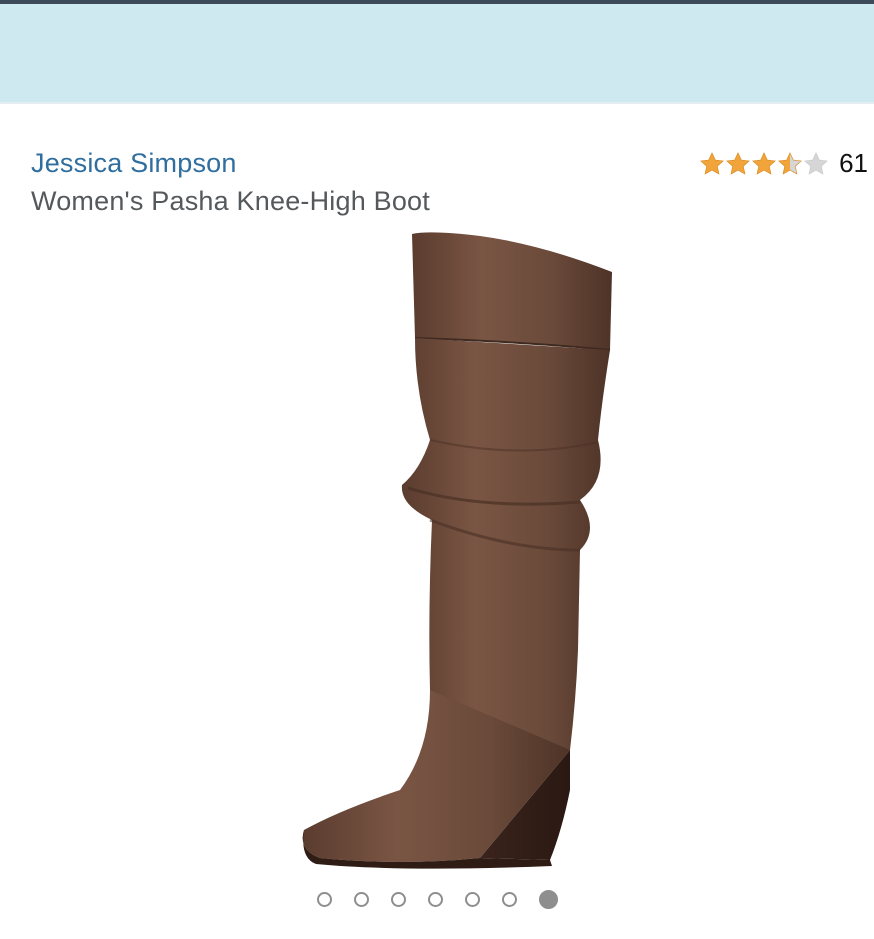  I want to click on header-banner, so click(437, 53).